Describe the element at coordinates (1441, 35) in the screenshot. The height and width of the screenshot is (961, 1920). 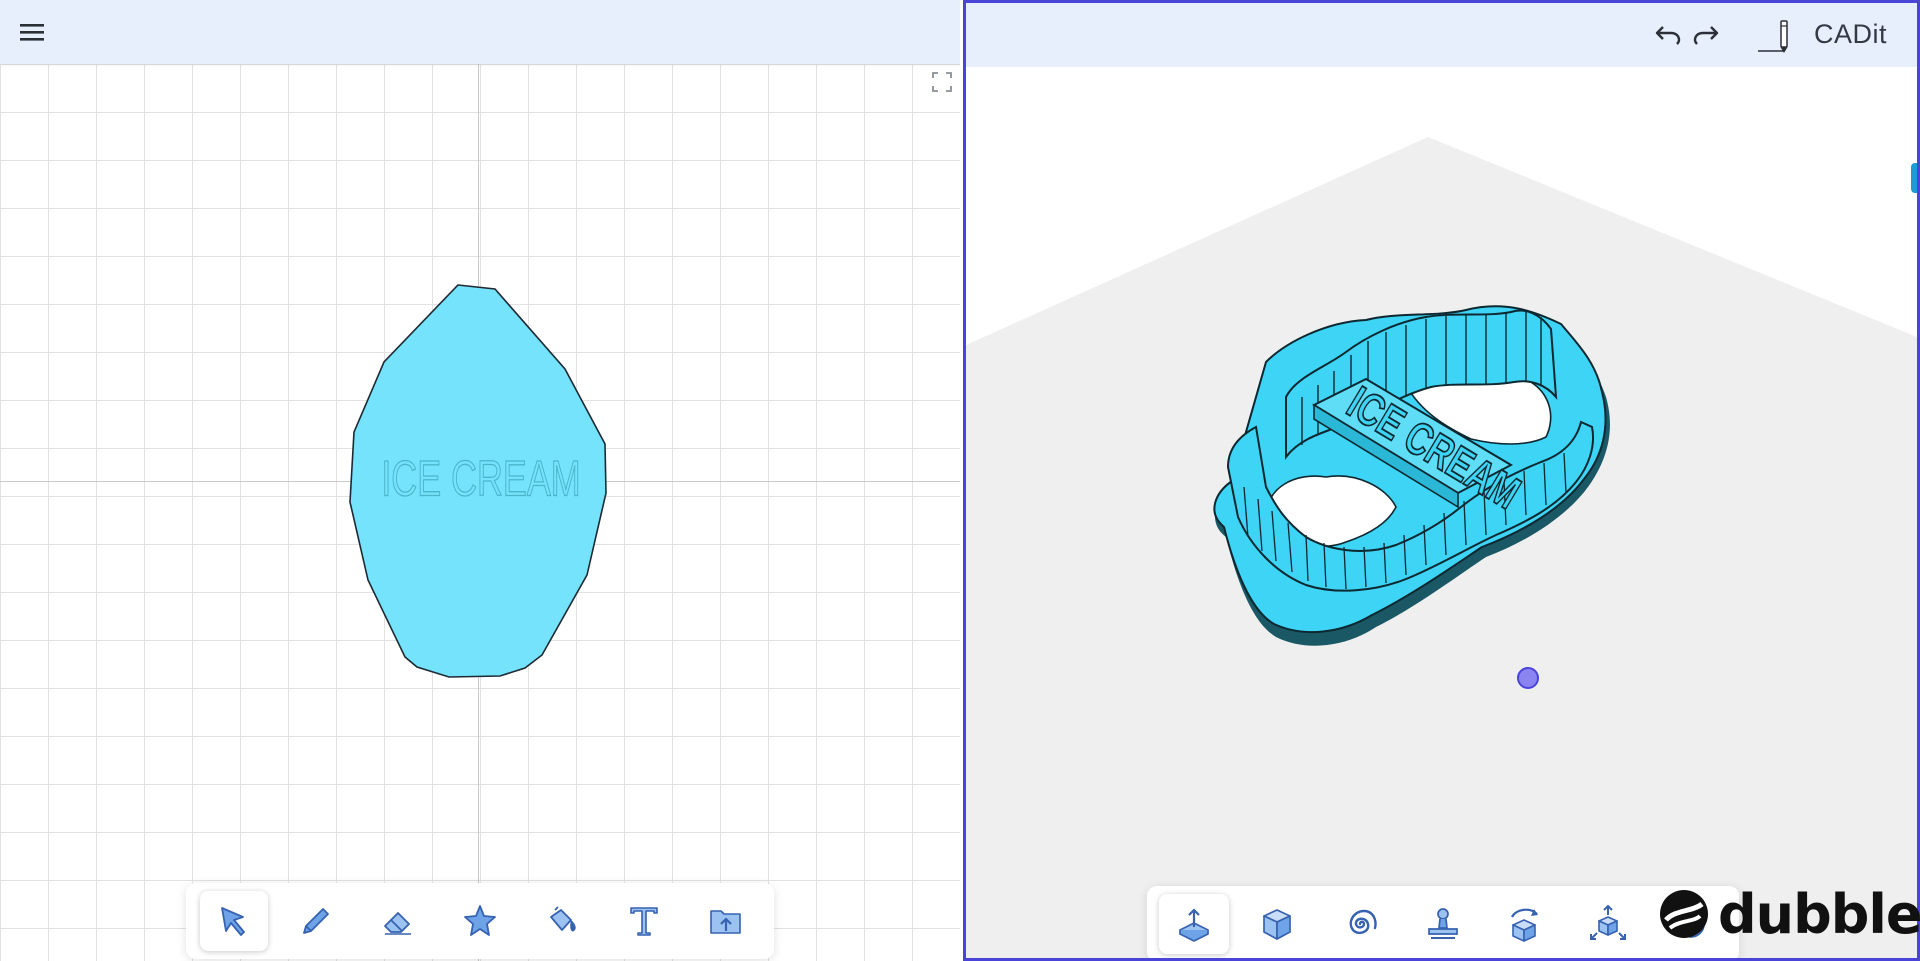
I see `right-header: CADit` at that location.